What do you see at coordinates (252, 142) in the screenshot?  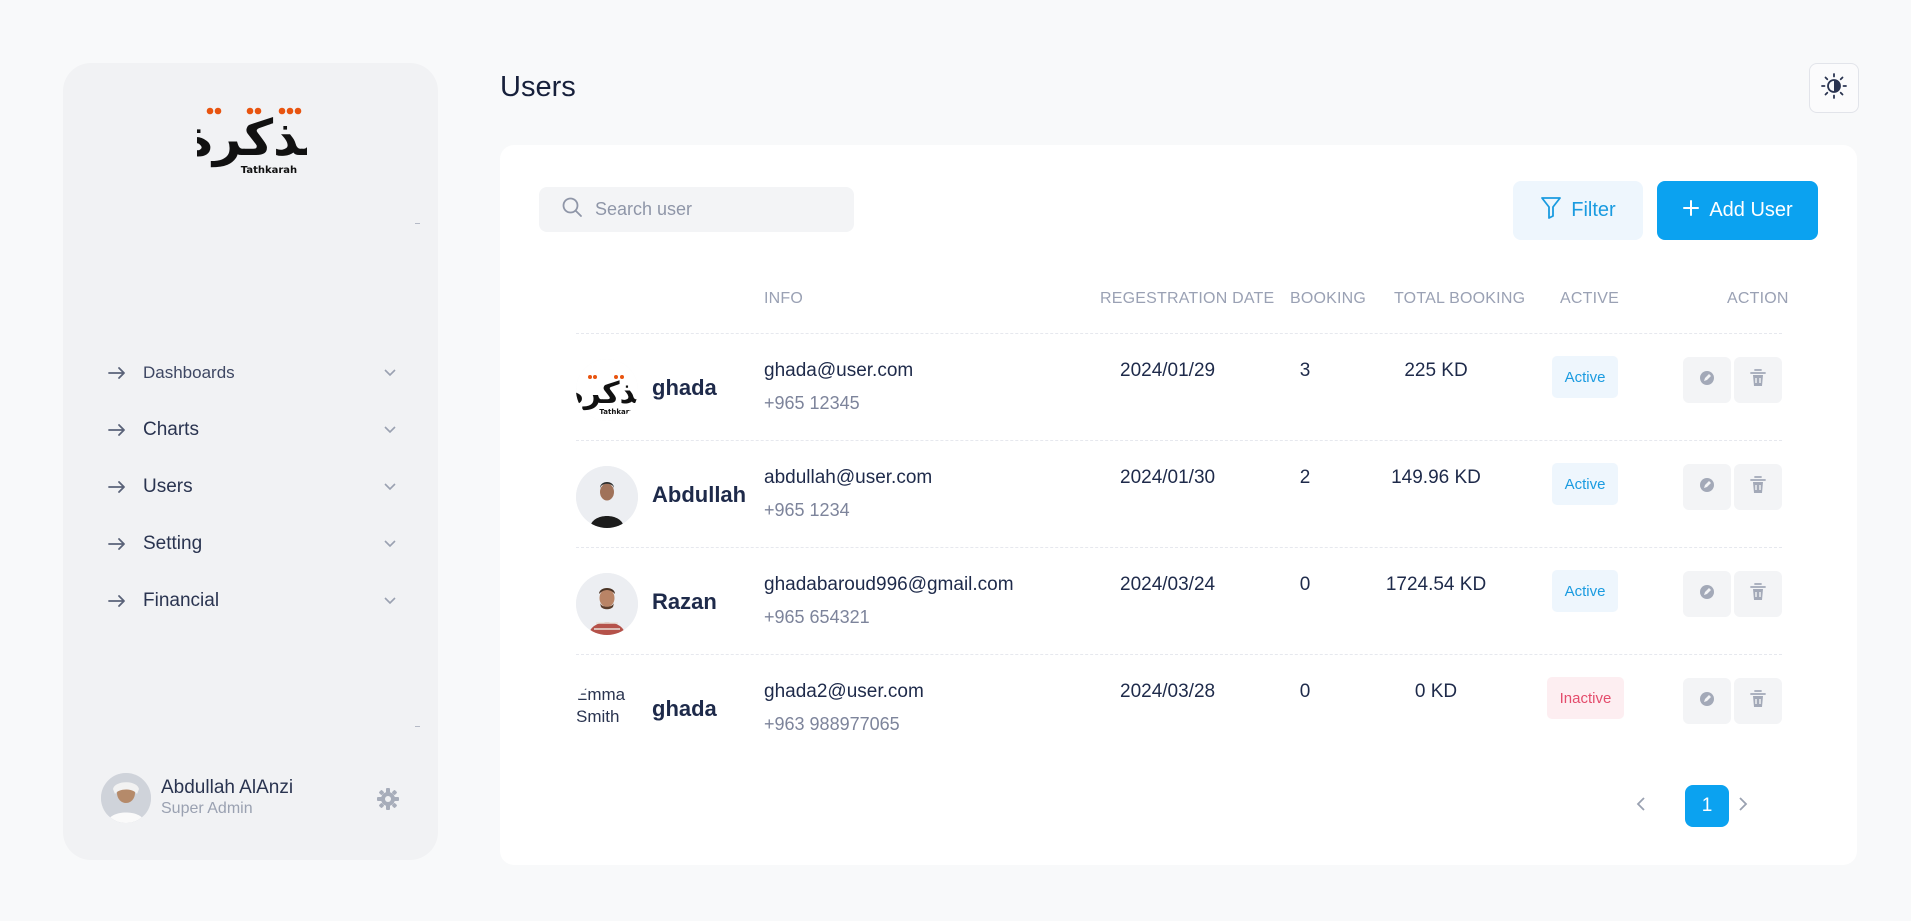 I see `brand-logo: تذكرة Tathkarah` at bounding box center [252, 142].